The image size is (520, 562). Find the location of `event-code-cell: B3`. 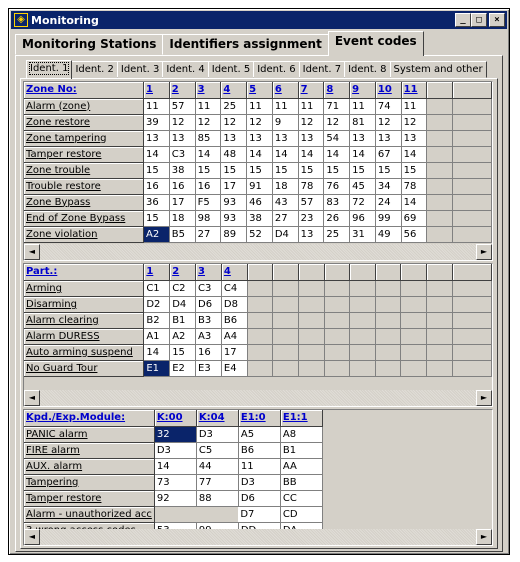

event-code-cell: B3 is located at coordinates (208, 320).